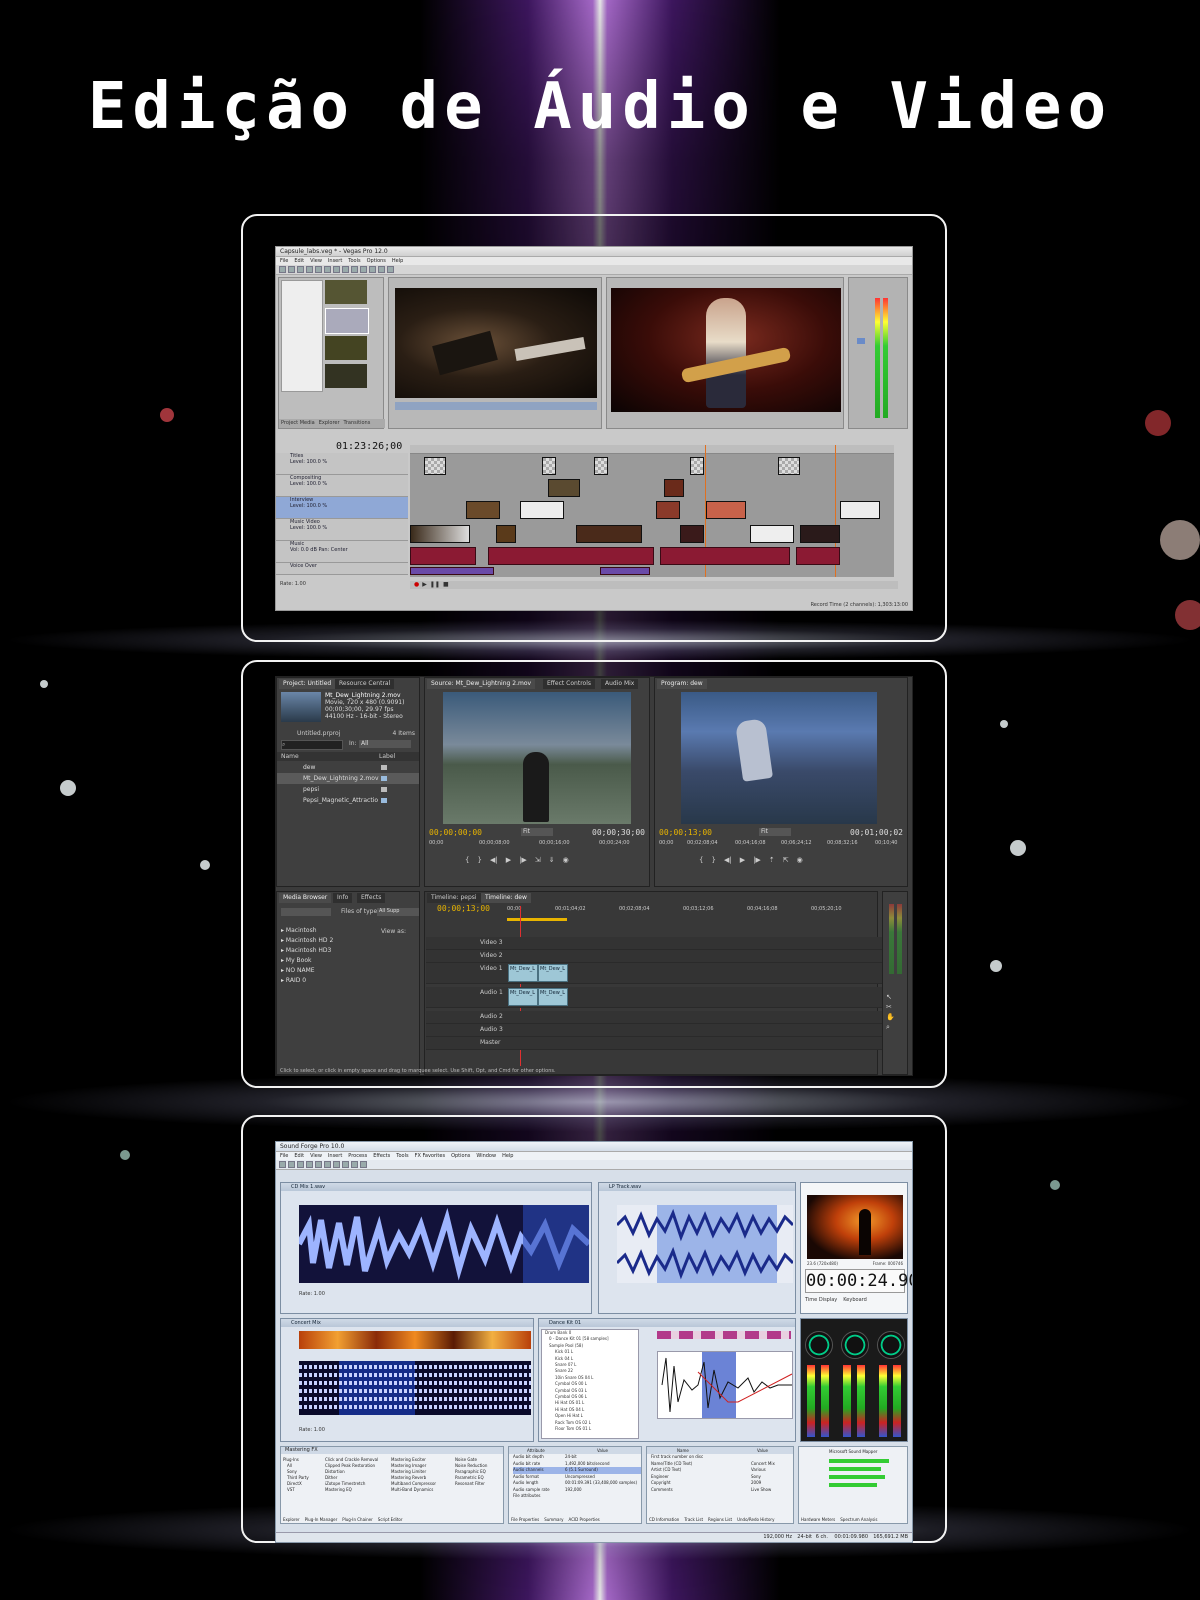  Describe the element at coordinates (858, 1519) in the screenshot. I see `tab-spectrum-analysis: Spectrum Analysis` at that location.